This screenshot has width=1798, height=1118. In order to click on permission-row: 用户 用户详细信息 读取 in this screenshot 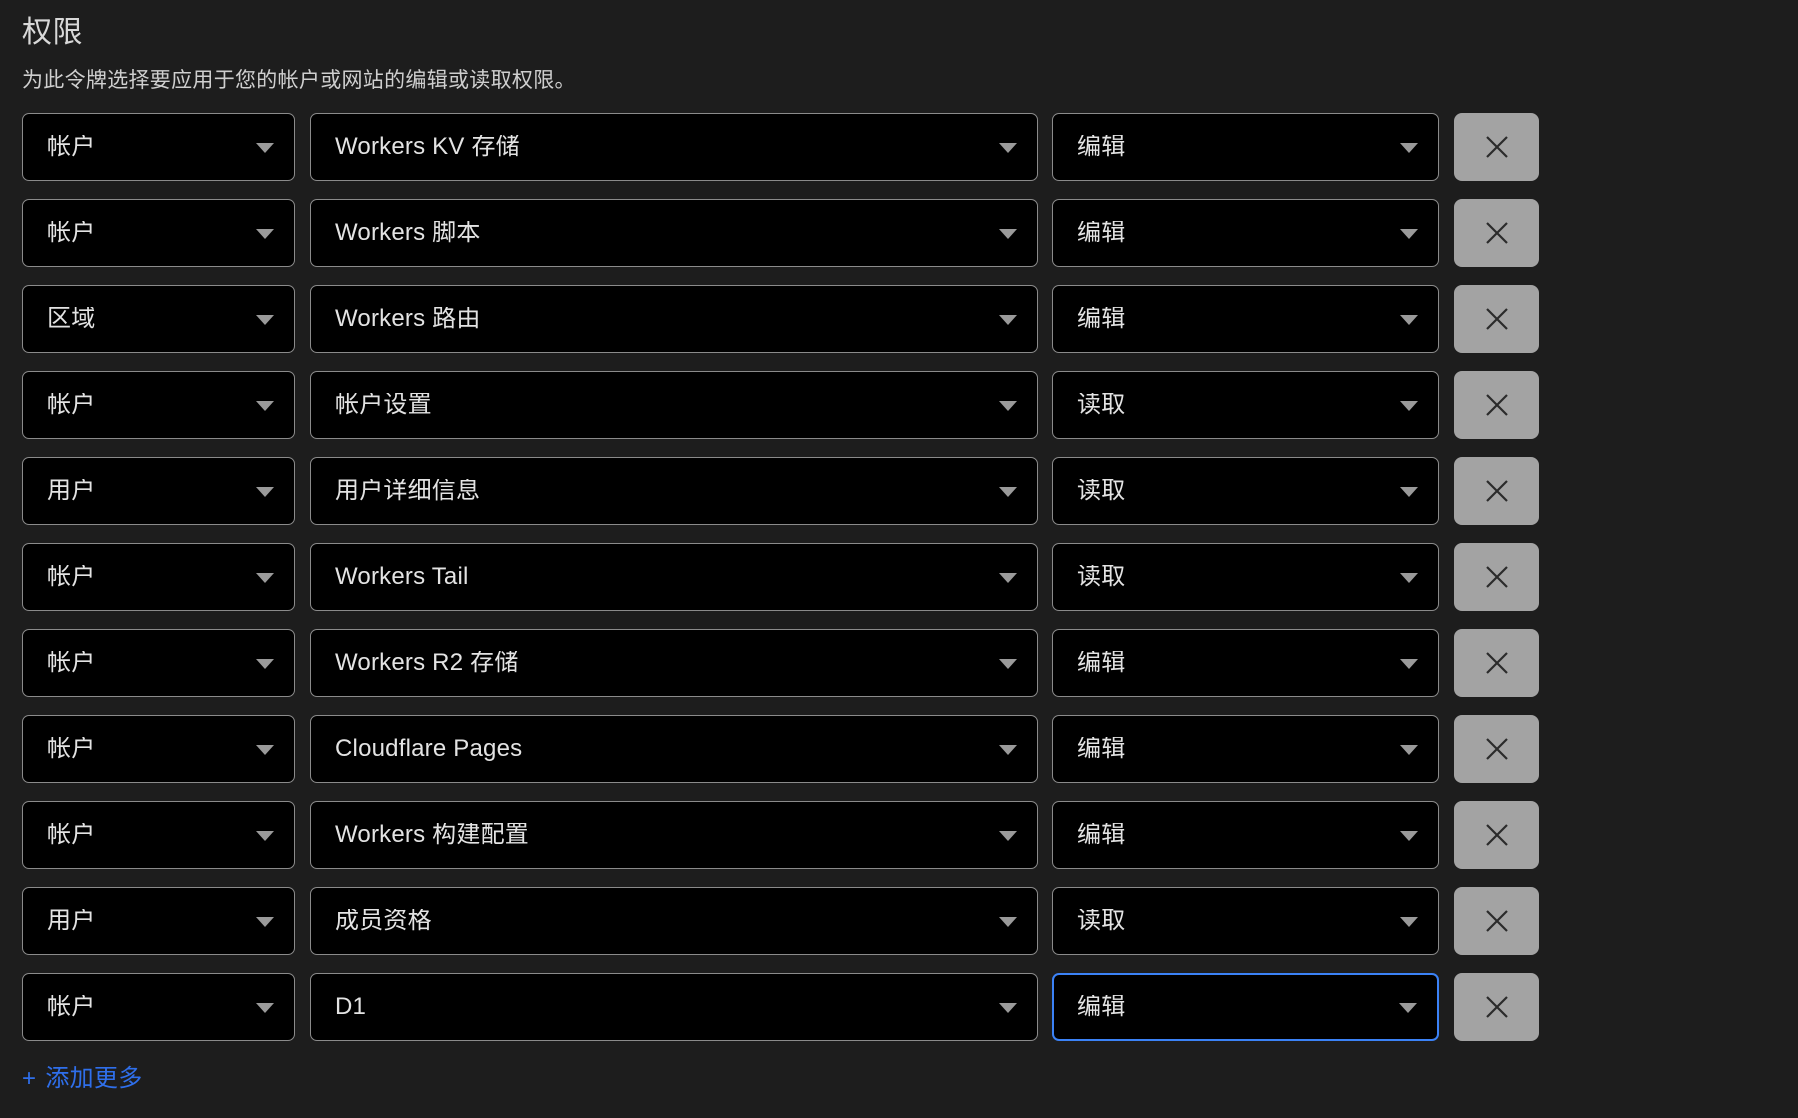, I will do `click(899, 491)`.